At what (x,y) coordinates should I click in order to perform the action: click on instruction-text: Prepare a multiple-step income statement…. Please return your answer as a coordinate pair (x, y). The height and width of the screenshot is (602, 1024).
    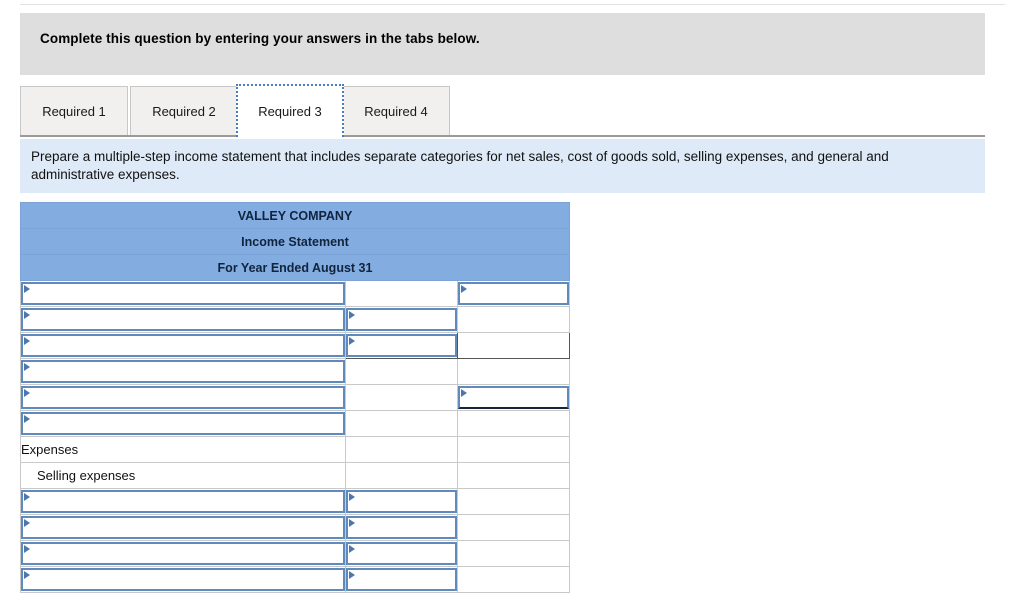
    Looking at the image, I should click on (460, 165).